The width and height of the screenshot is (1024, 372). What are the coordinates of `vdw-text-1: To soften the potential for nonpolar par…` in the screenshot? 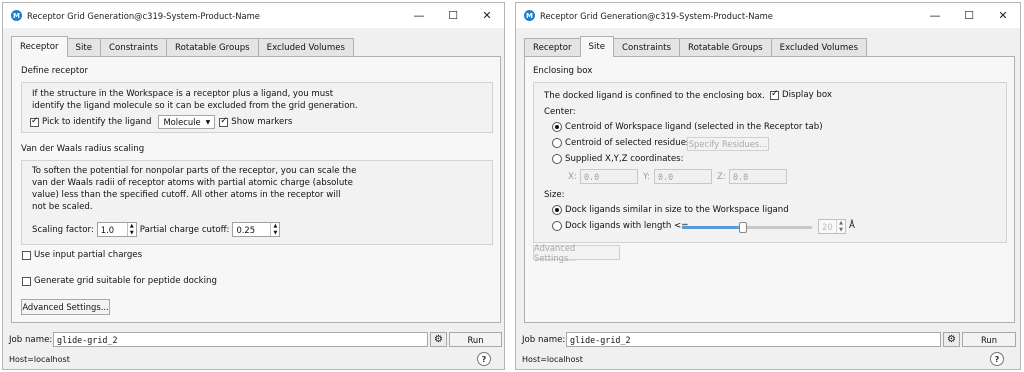 It's located at (194, 171).